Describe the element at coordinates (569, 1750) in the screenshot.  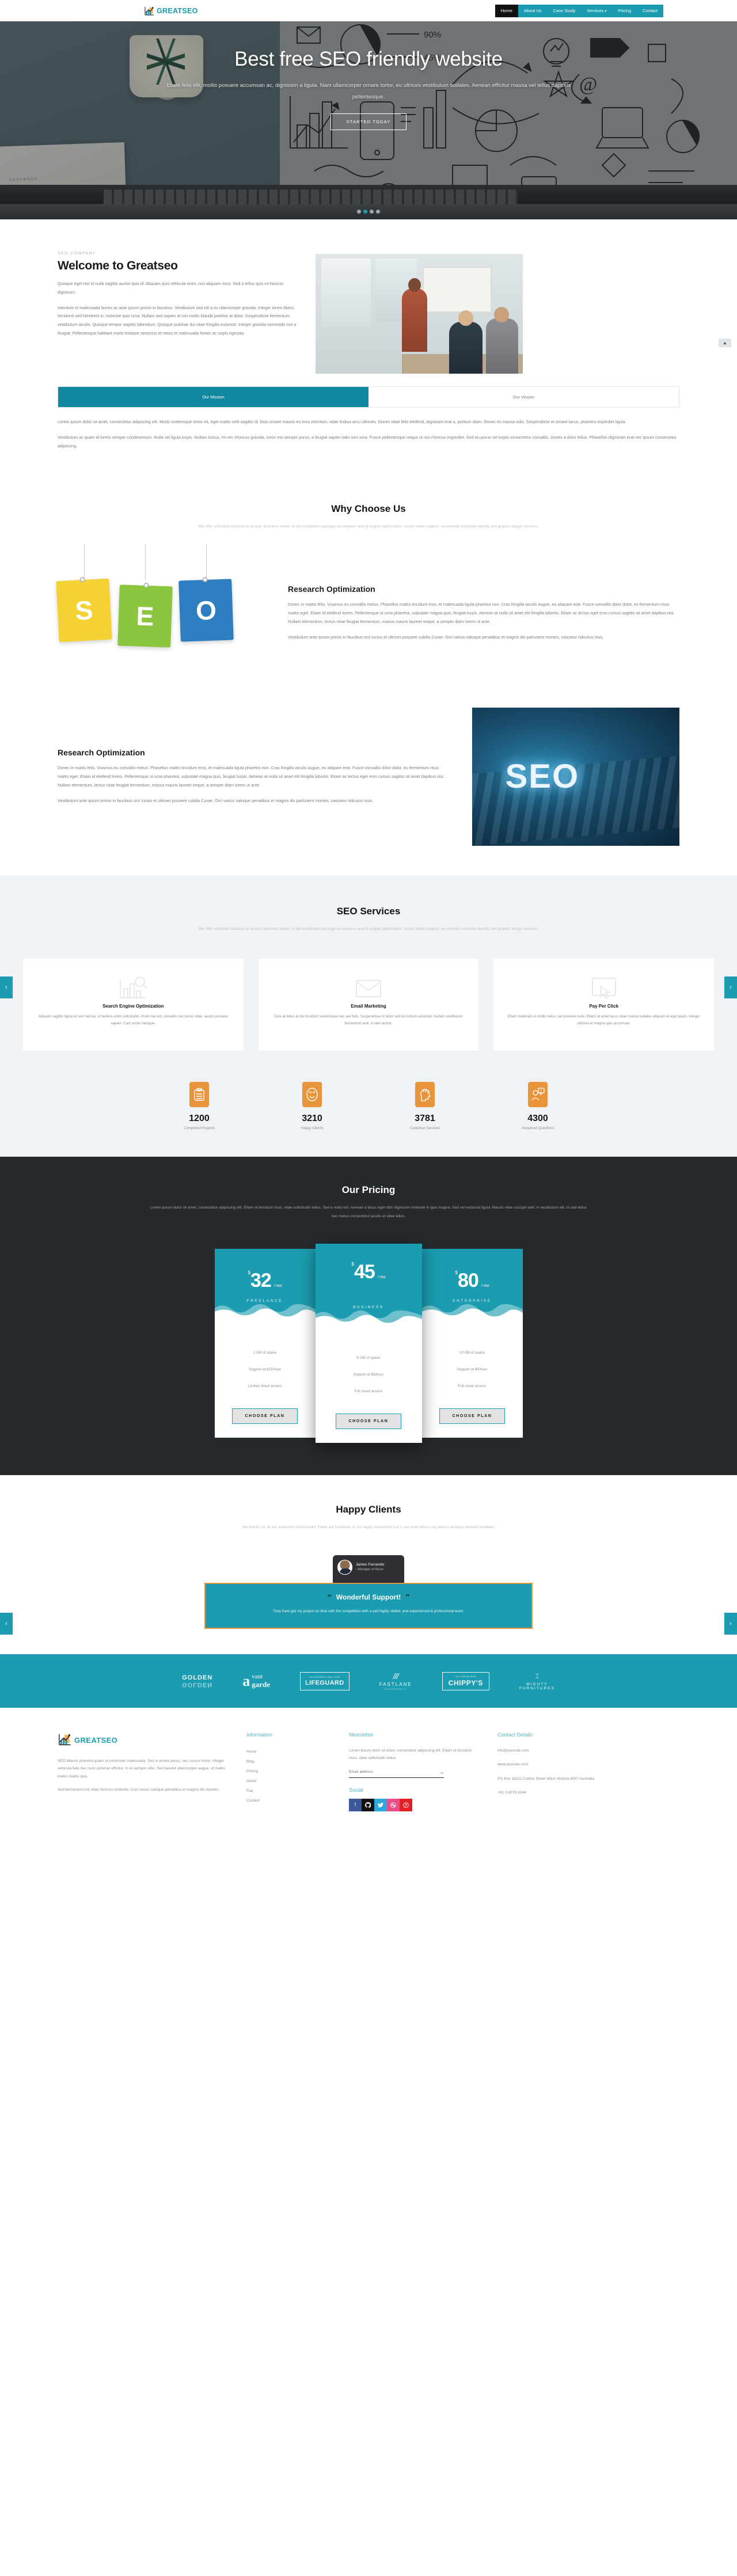
I see `footer-contact-email: info@yoursite.com` at that location.